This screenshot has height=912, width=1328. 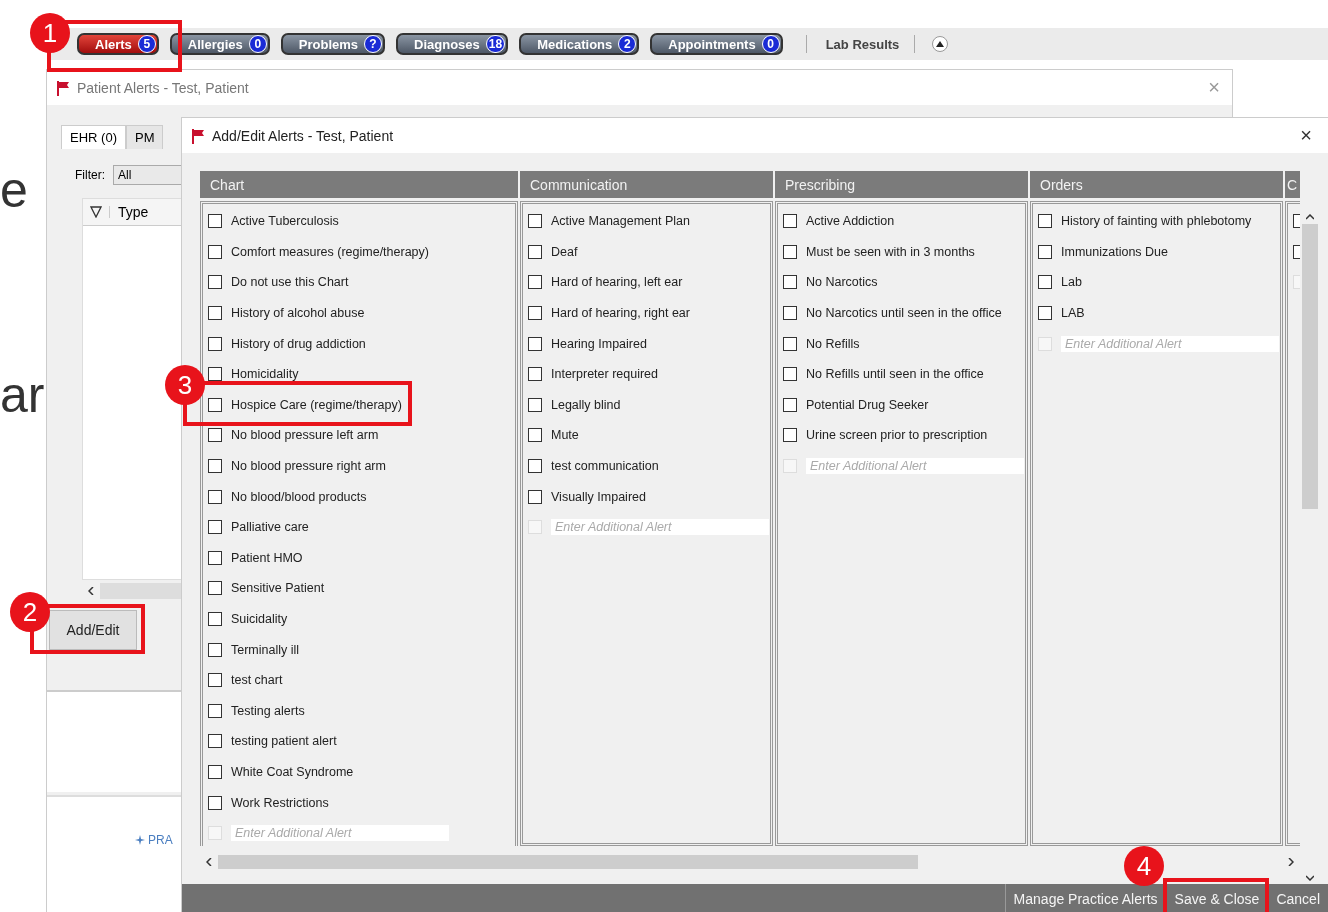 What do you see at coordinates (265, 374) in the screenshot?
I see `alert-label: Homicidality` at bounding box center [265, 374].